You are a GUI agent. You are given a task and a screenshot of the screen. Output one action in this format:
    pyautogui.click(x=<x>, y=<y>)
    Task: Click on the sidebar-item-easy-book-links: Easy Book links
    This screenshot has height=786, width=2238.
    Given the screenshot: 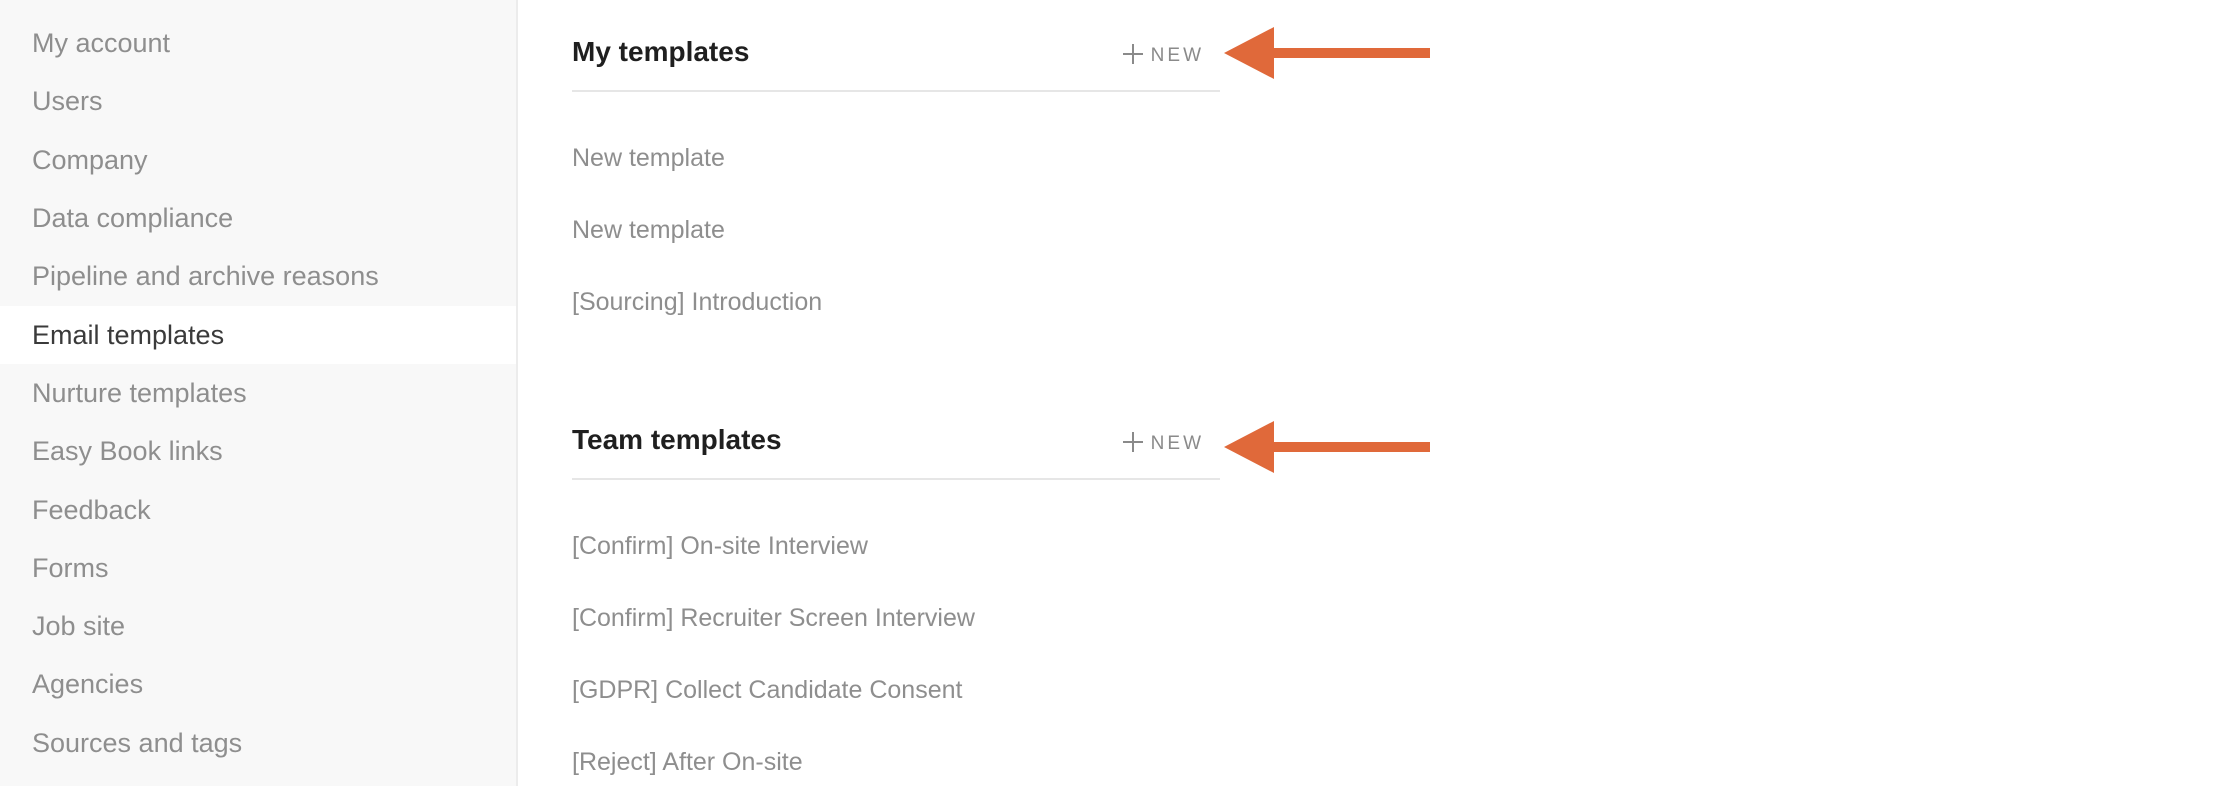 What is the action you would take?
    pyautogui.click(x=258, y=451)
    